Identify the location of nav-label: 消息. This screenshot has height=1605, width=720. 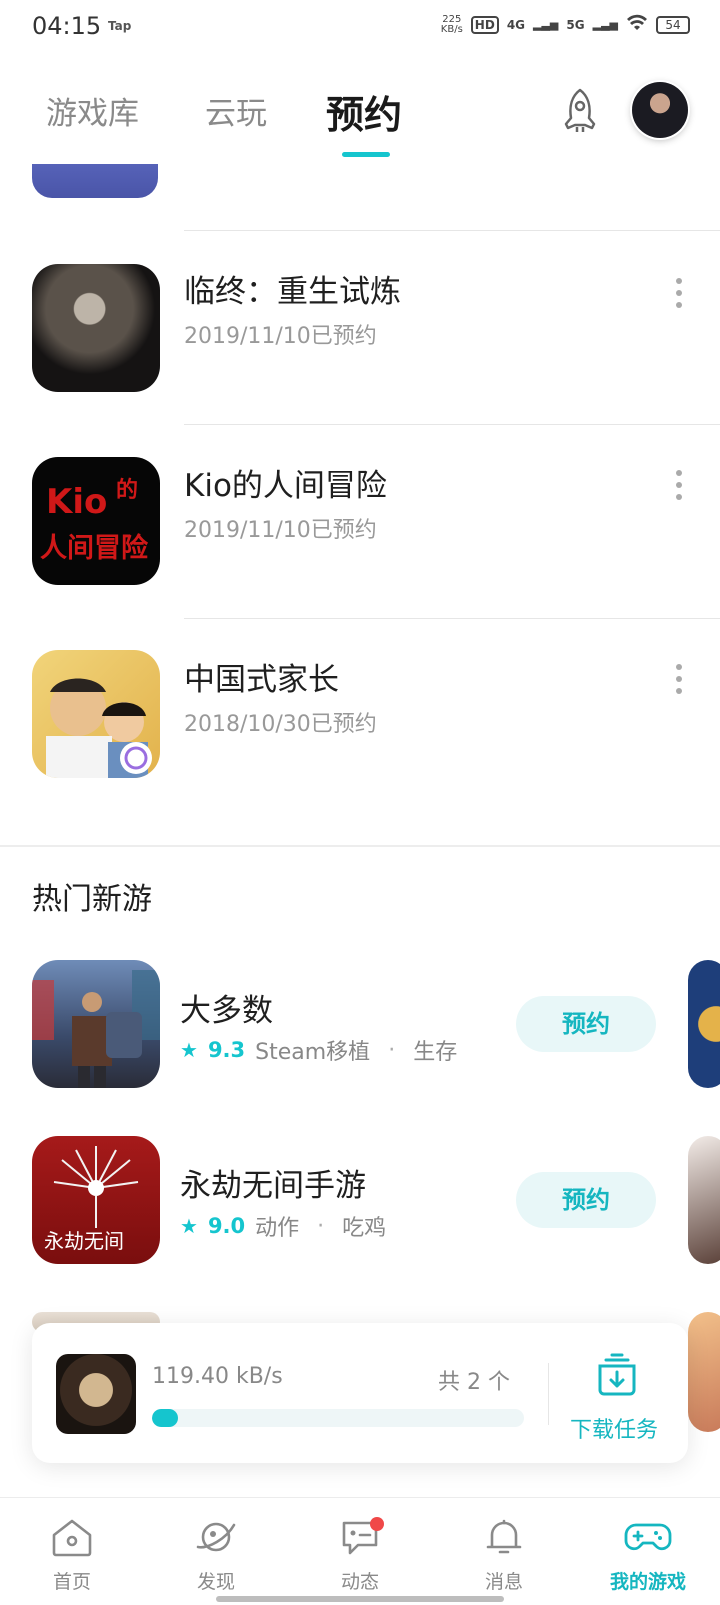
(503, 1582).